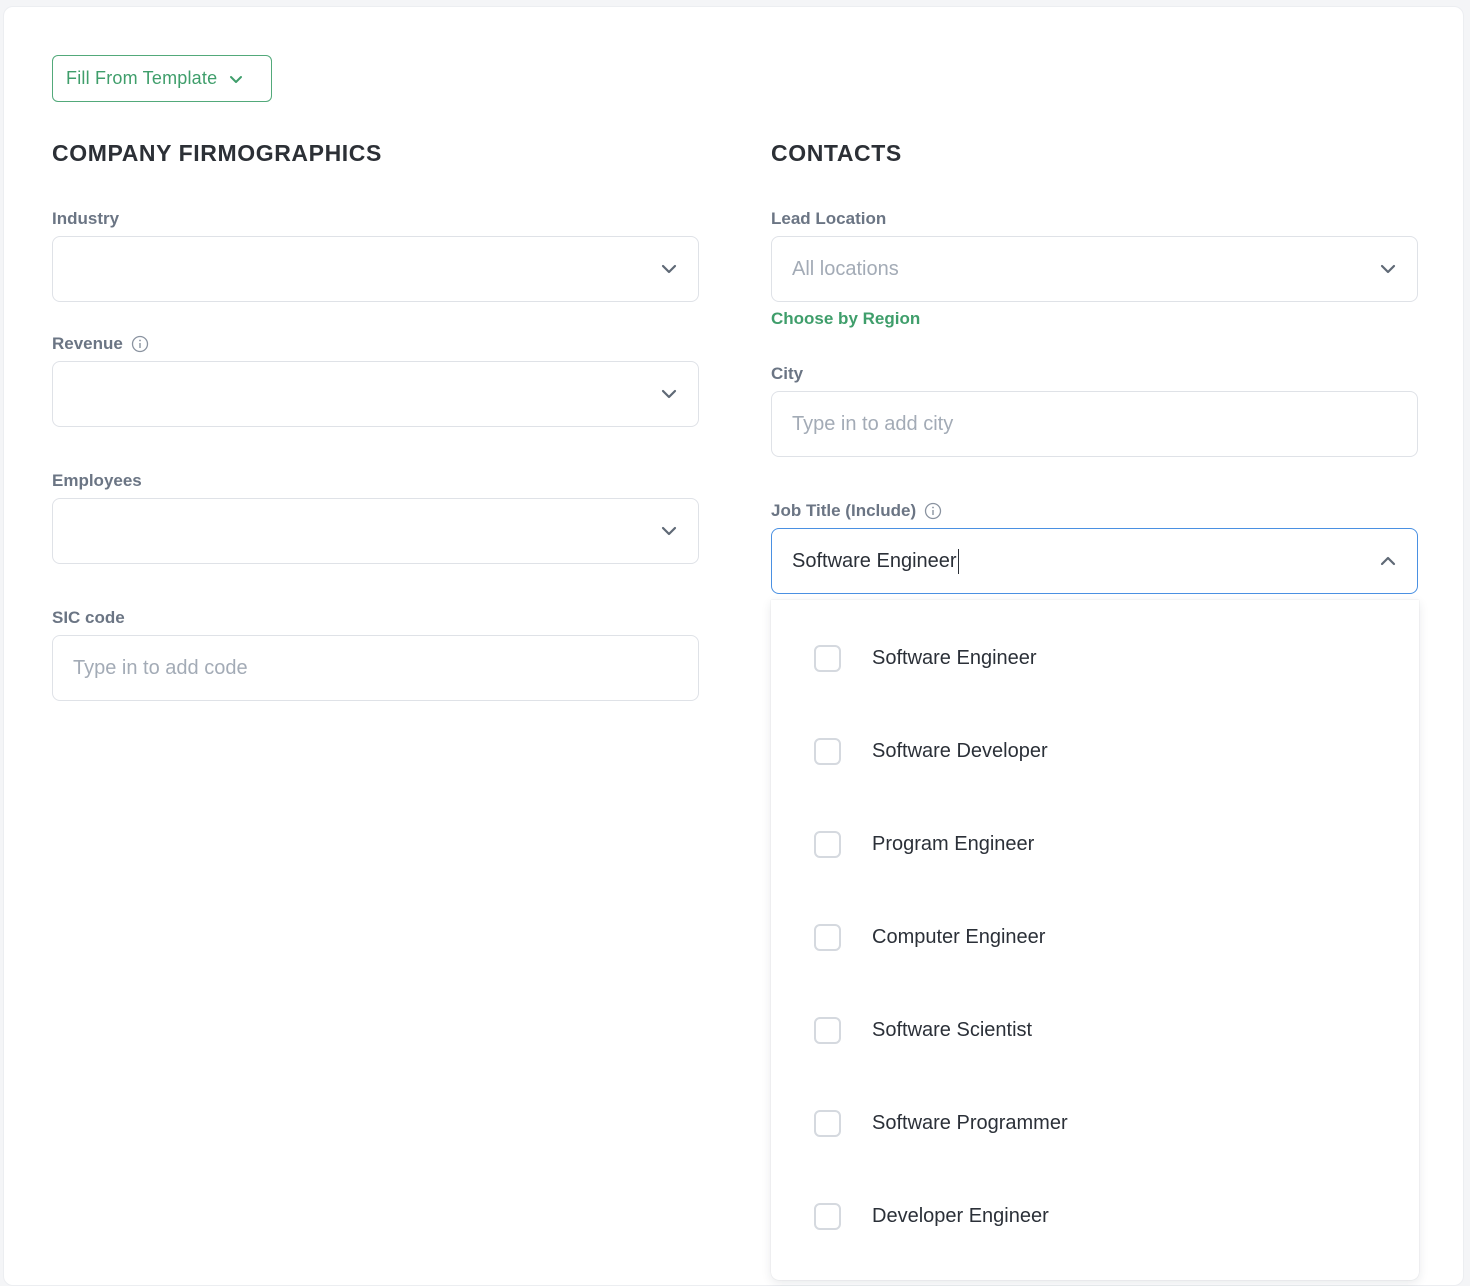  I want to click on employees-label-text: Employees, so click(97, 480).